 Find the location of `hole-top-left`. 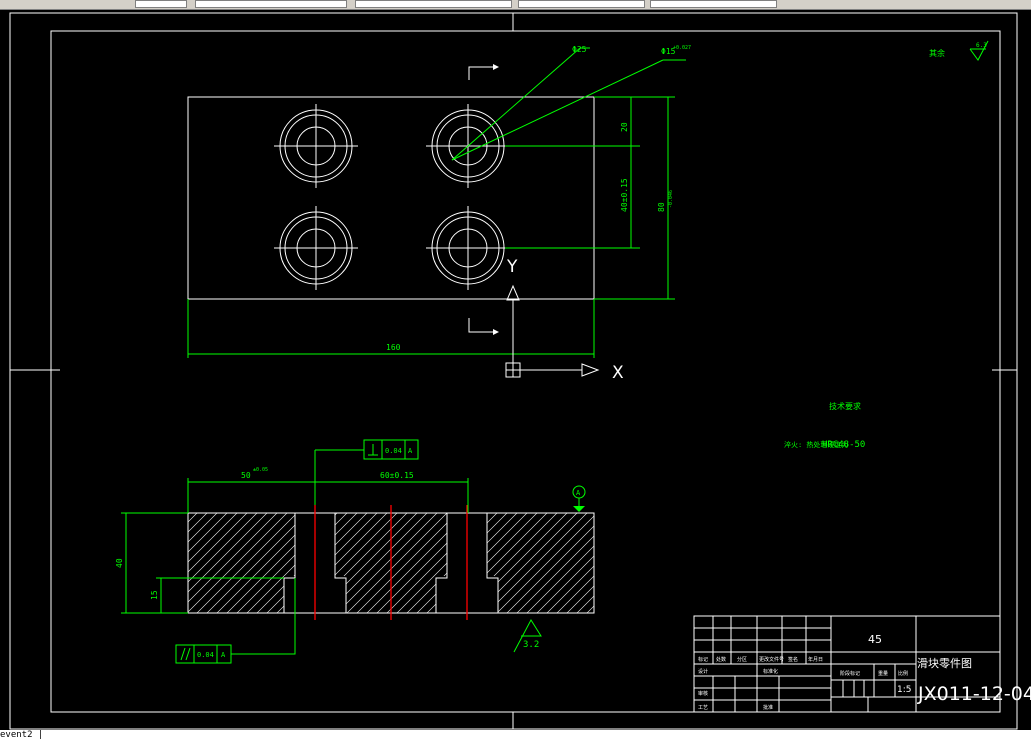

hole-top-left is located at coordinates (316, 146).